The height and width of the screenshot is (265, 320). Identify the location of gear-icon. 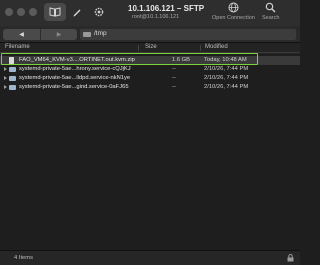
(99, 12).